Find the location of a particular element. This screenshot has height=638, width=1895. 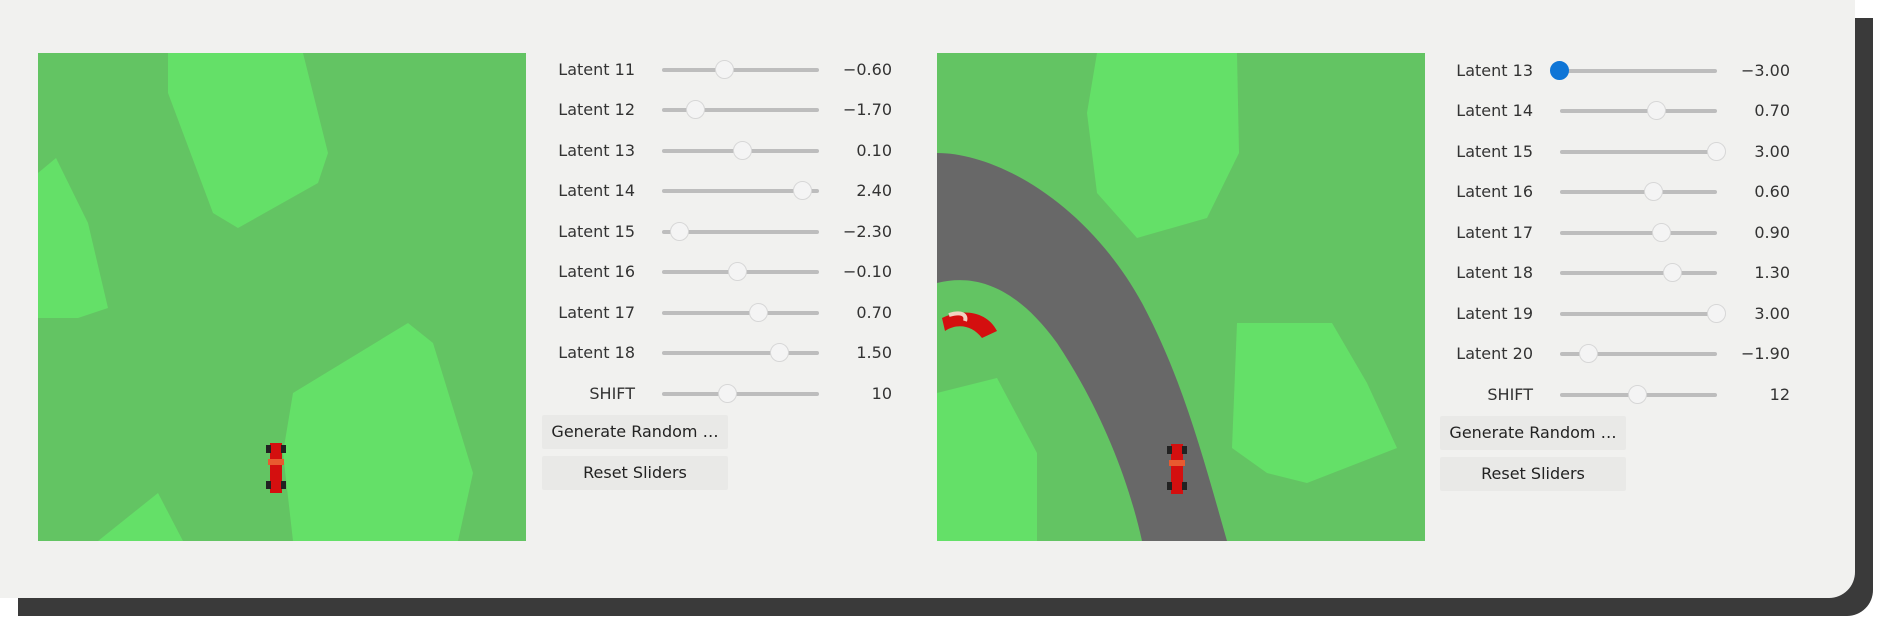

slider-value: −0.60 is located at coordinates (867, 69).